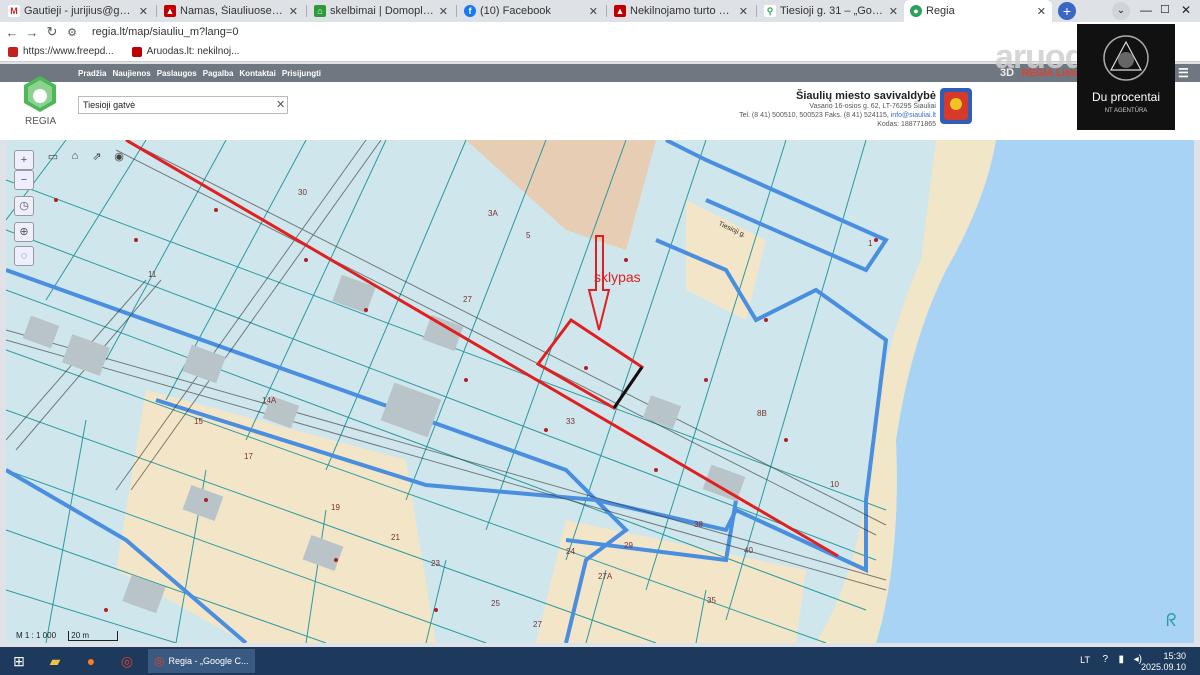 This screenshot has width=1200, height=675. What do you see at coordinates (528, 235) in the screenshot?
I see `svg-text: 5` at bounding box center [528, 235].